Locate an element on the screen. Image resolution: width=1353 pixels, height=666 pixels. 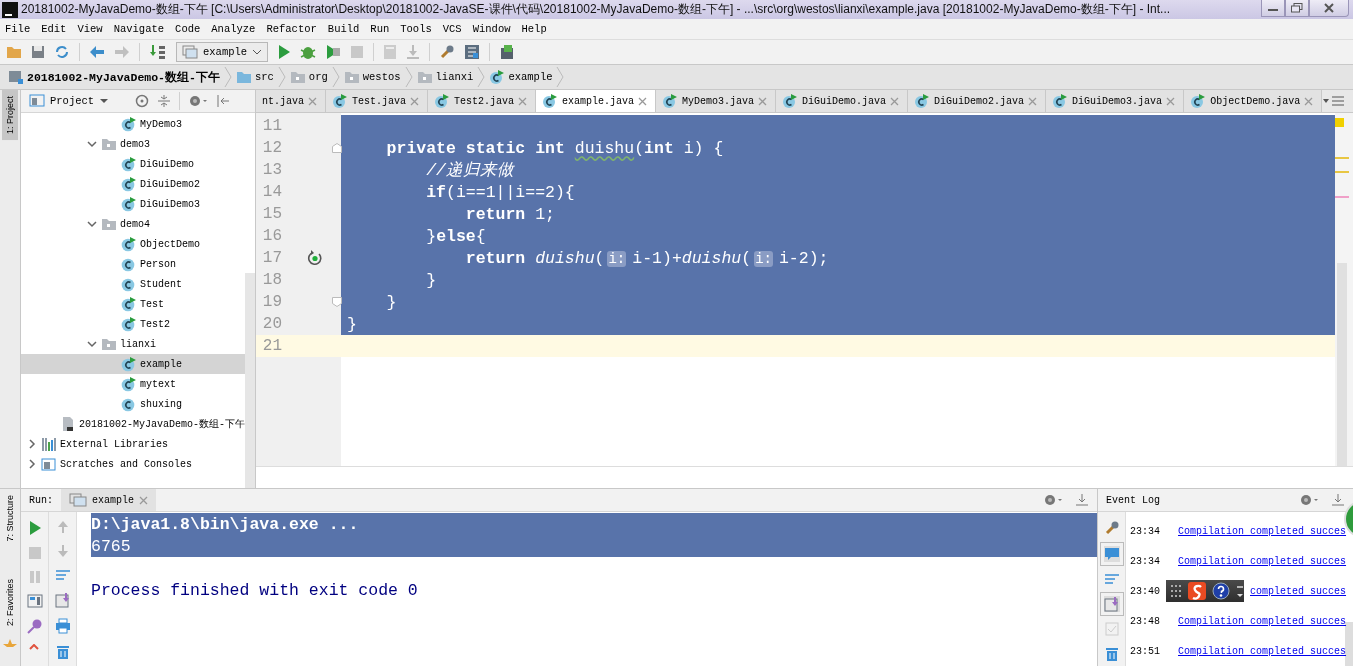
pin-icon is located at coordinates (34, 626).